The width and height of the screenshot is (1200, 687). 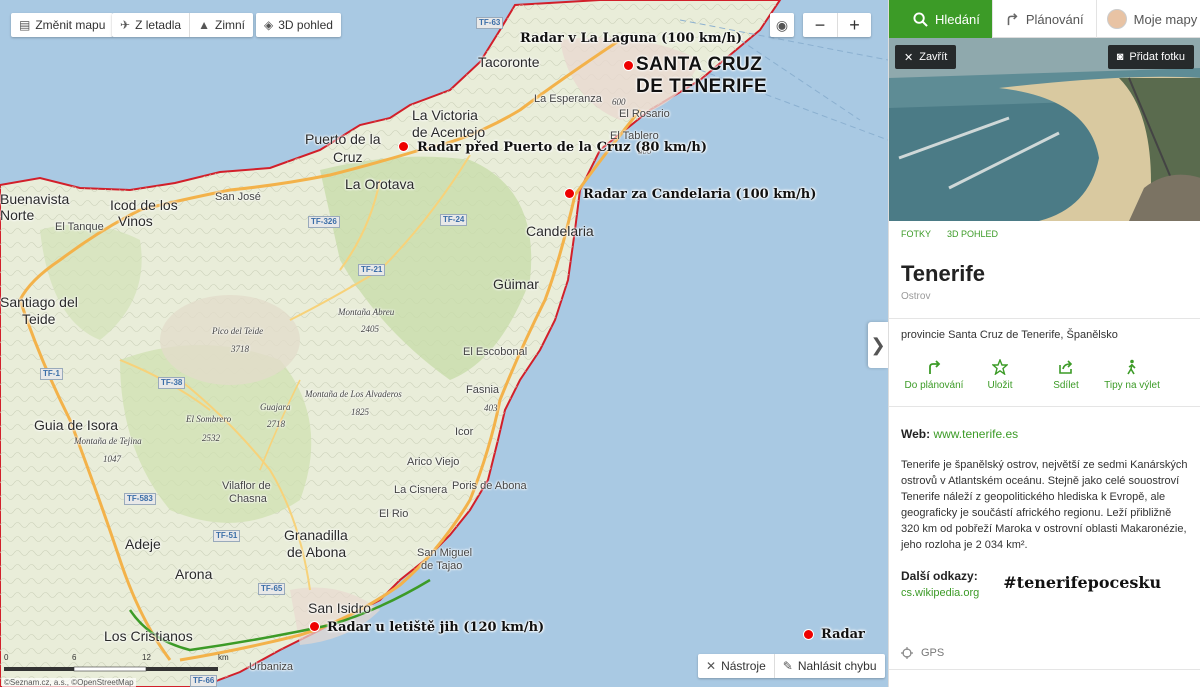 I want to click on radar-label: Radar před Puerto de la Cruz (80 km/h), so click(x=562, y=147).